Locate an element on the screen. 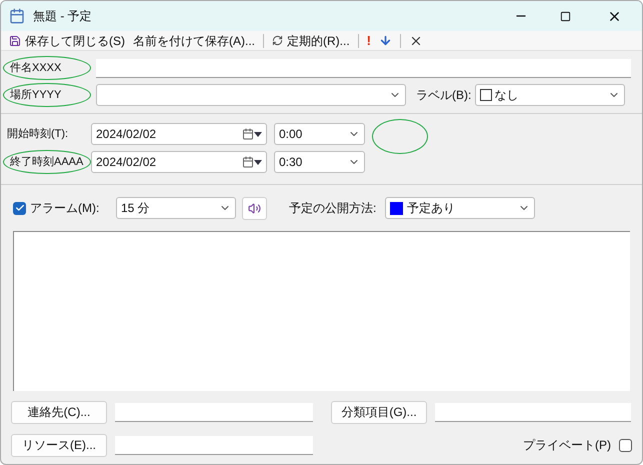 Image resolution: width=643 pixels, height=465 pixels. show-as-dropdown: 予定あり is located at coordinates (460, 208).